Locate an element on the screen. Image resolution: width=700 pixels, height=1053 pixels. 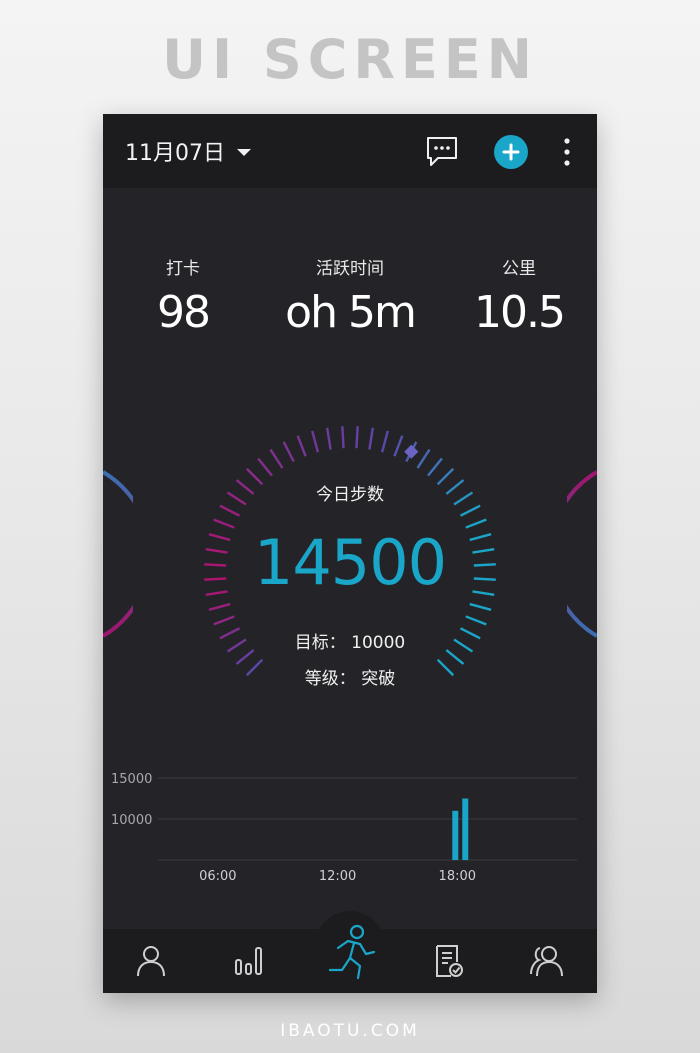
hourly-steps-chart: 15000 10000 06:00 12:00 18:00 is located at coordinates (344, 828).